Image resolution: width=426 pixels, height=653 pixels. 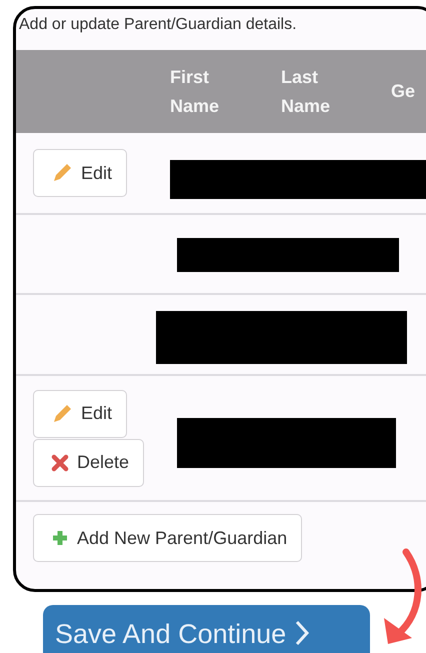 I want to click on plus-icon, so click(x=60, y=538).